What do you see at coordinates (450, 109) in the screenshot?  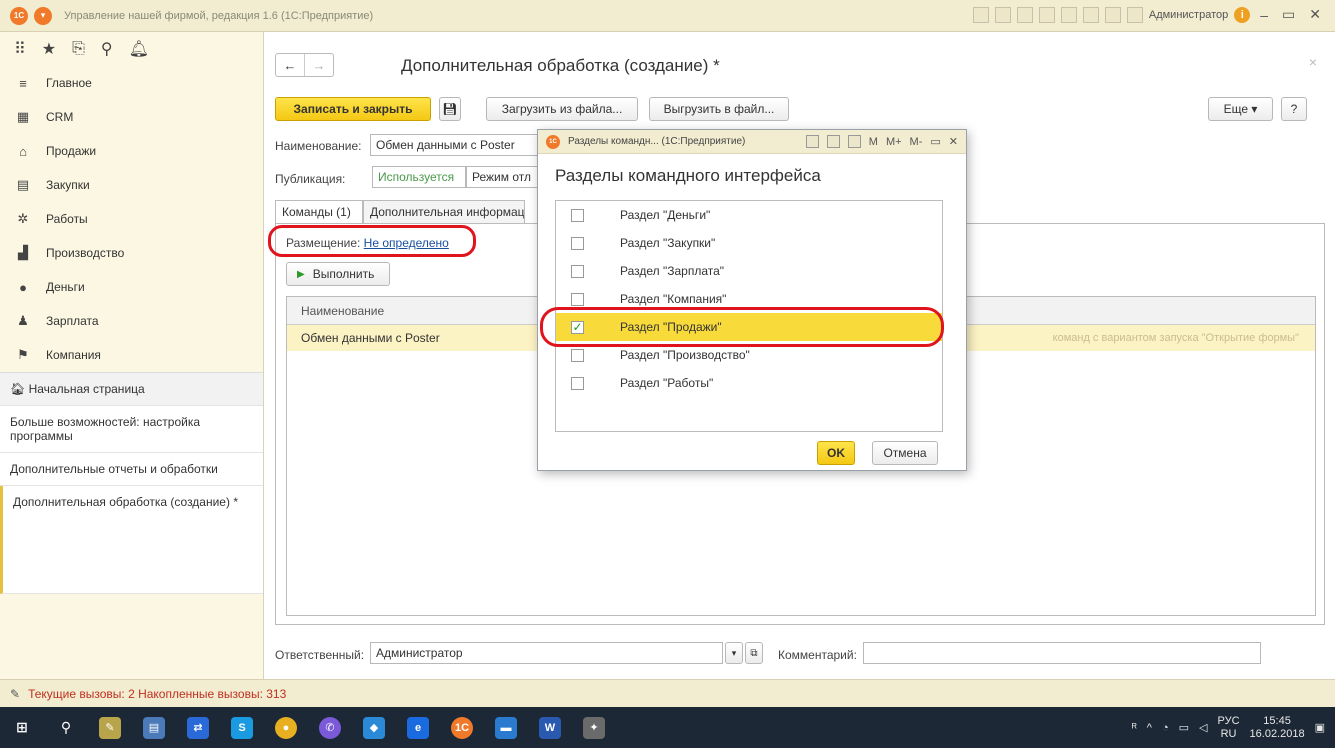 I see `save-icon: 💾︎` at bounding box center [450, 109].